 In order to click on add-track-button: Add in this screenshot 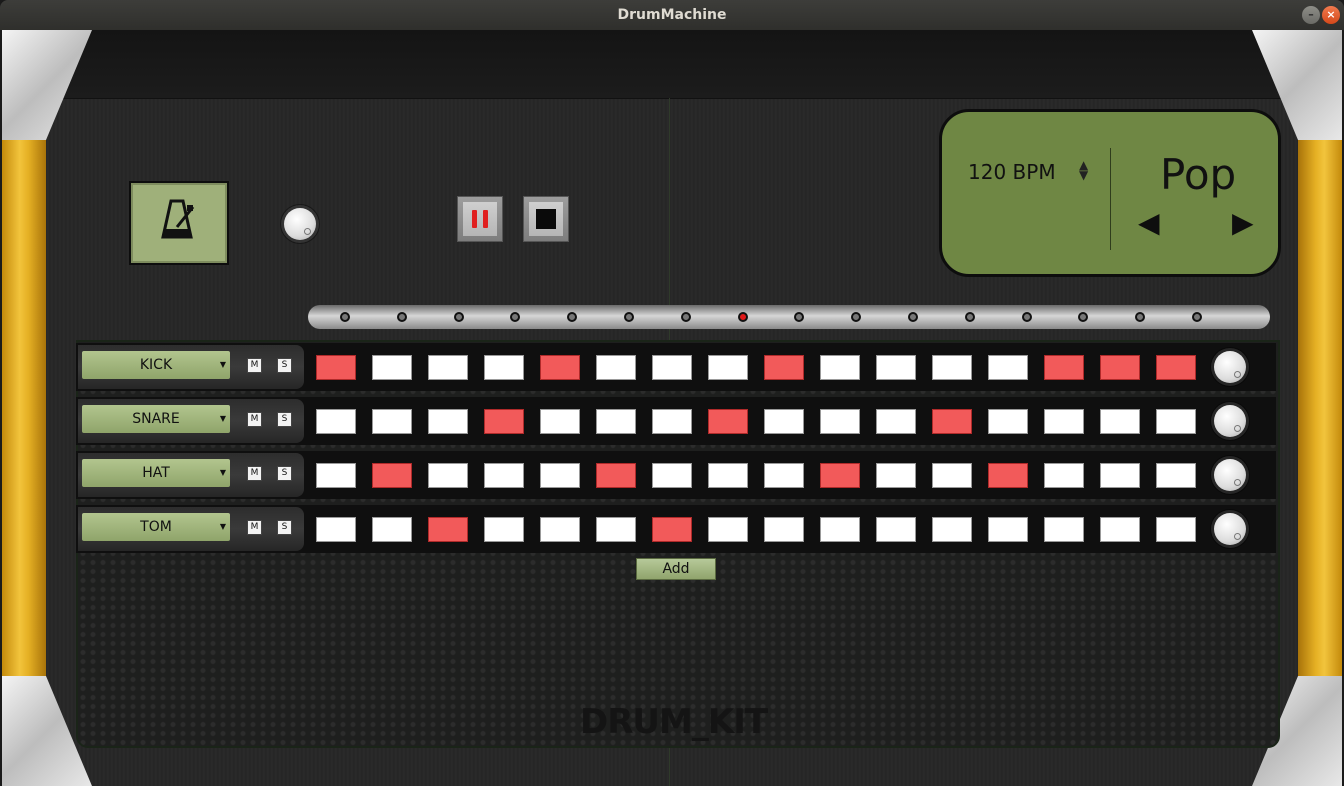, I will do `click(676, 569)`.